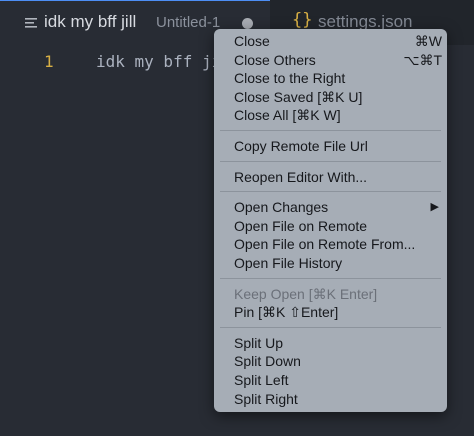  Describe the element at coordinates (330, 399) in the screenshot. I see `menu-item-split-right: Split Right` at that location.